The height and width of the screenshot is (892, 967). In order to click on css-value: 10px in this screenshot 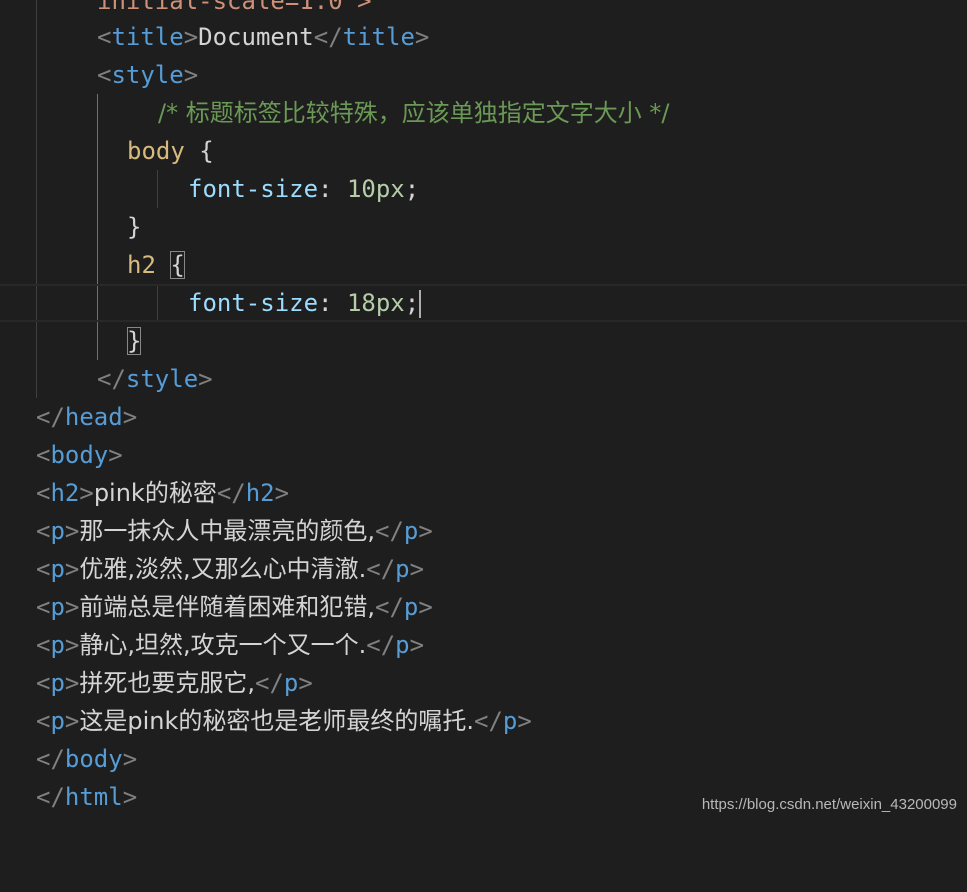, I will do `click(375, 189)`.